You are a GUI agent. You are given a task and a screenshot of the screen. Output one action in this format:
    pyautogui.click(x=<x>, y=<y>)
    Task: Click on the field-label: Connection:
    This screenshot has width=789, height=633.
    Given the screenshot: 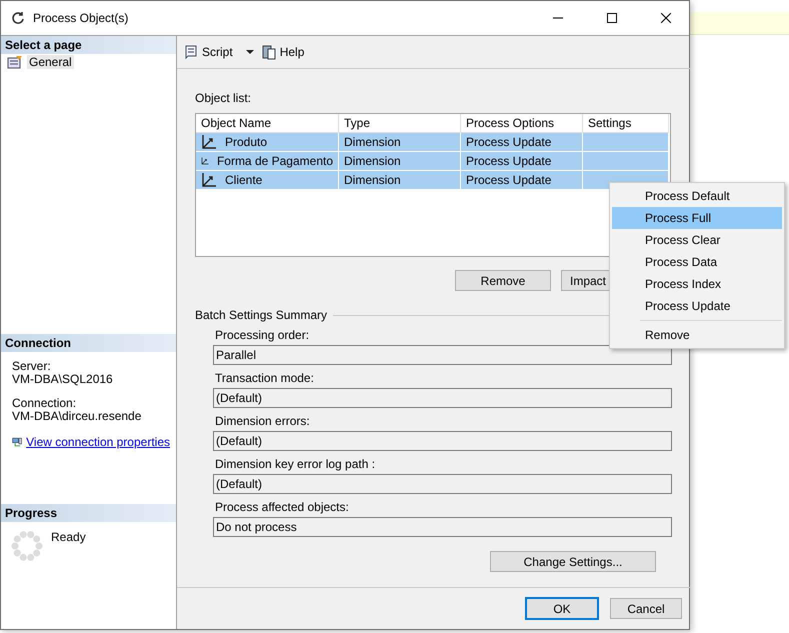 What is the action you would take?
    pyautogui.click(x=44, y=403)
    